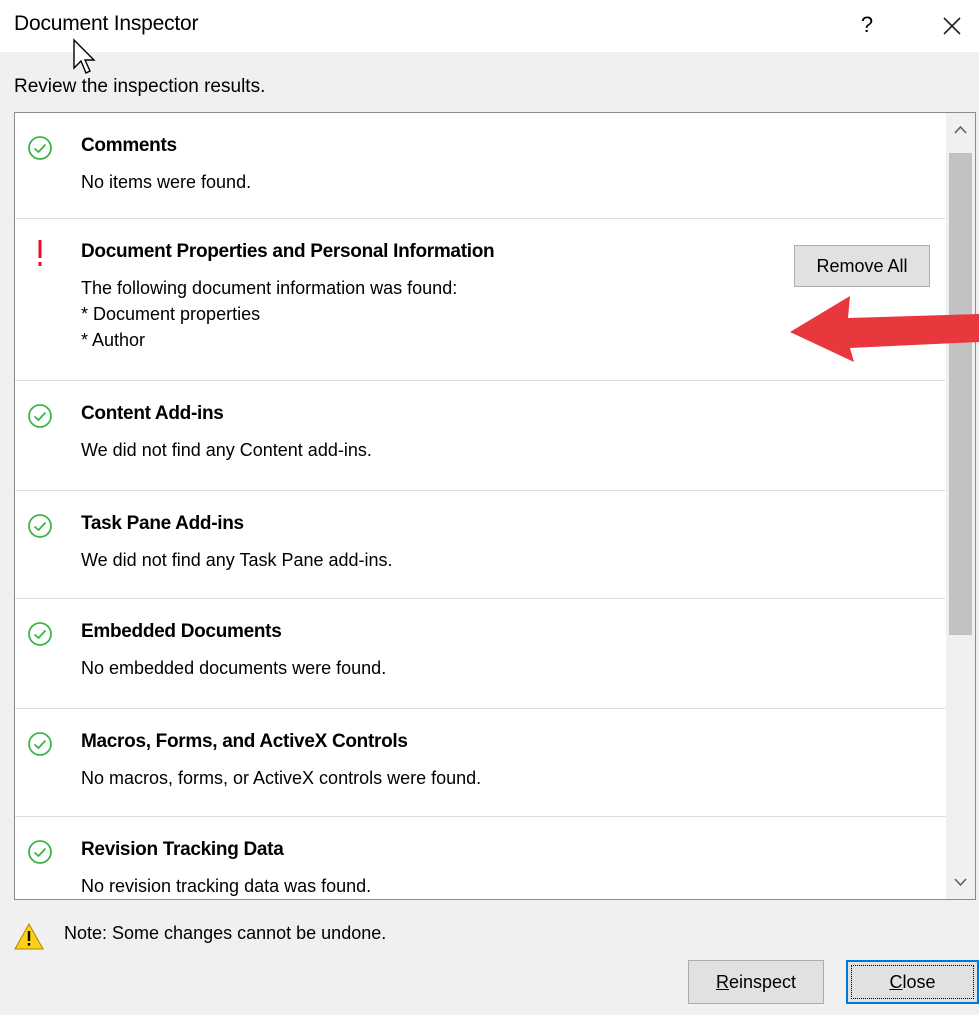 Image resolution: width=979 pixels, height=1015 pixels. Describe the element at coordinates (237, 560) in the screenshot. I see `result-description: We did not find any Task Pane add-ins.` at that location.